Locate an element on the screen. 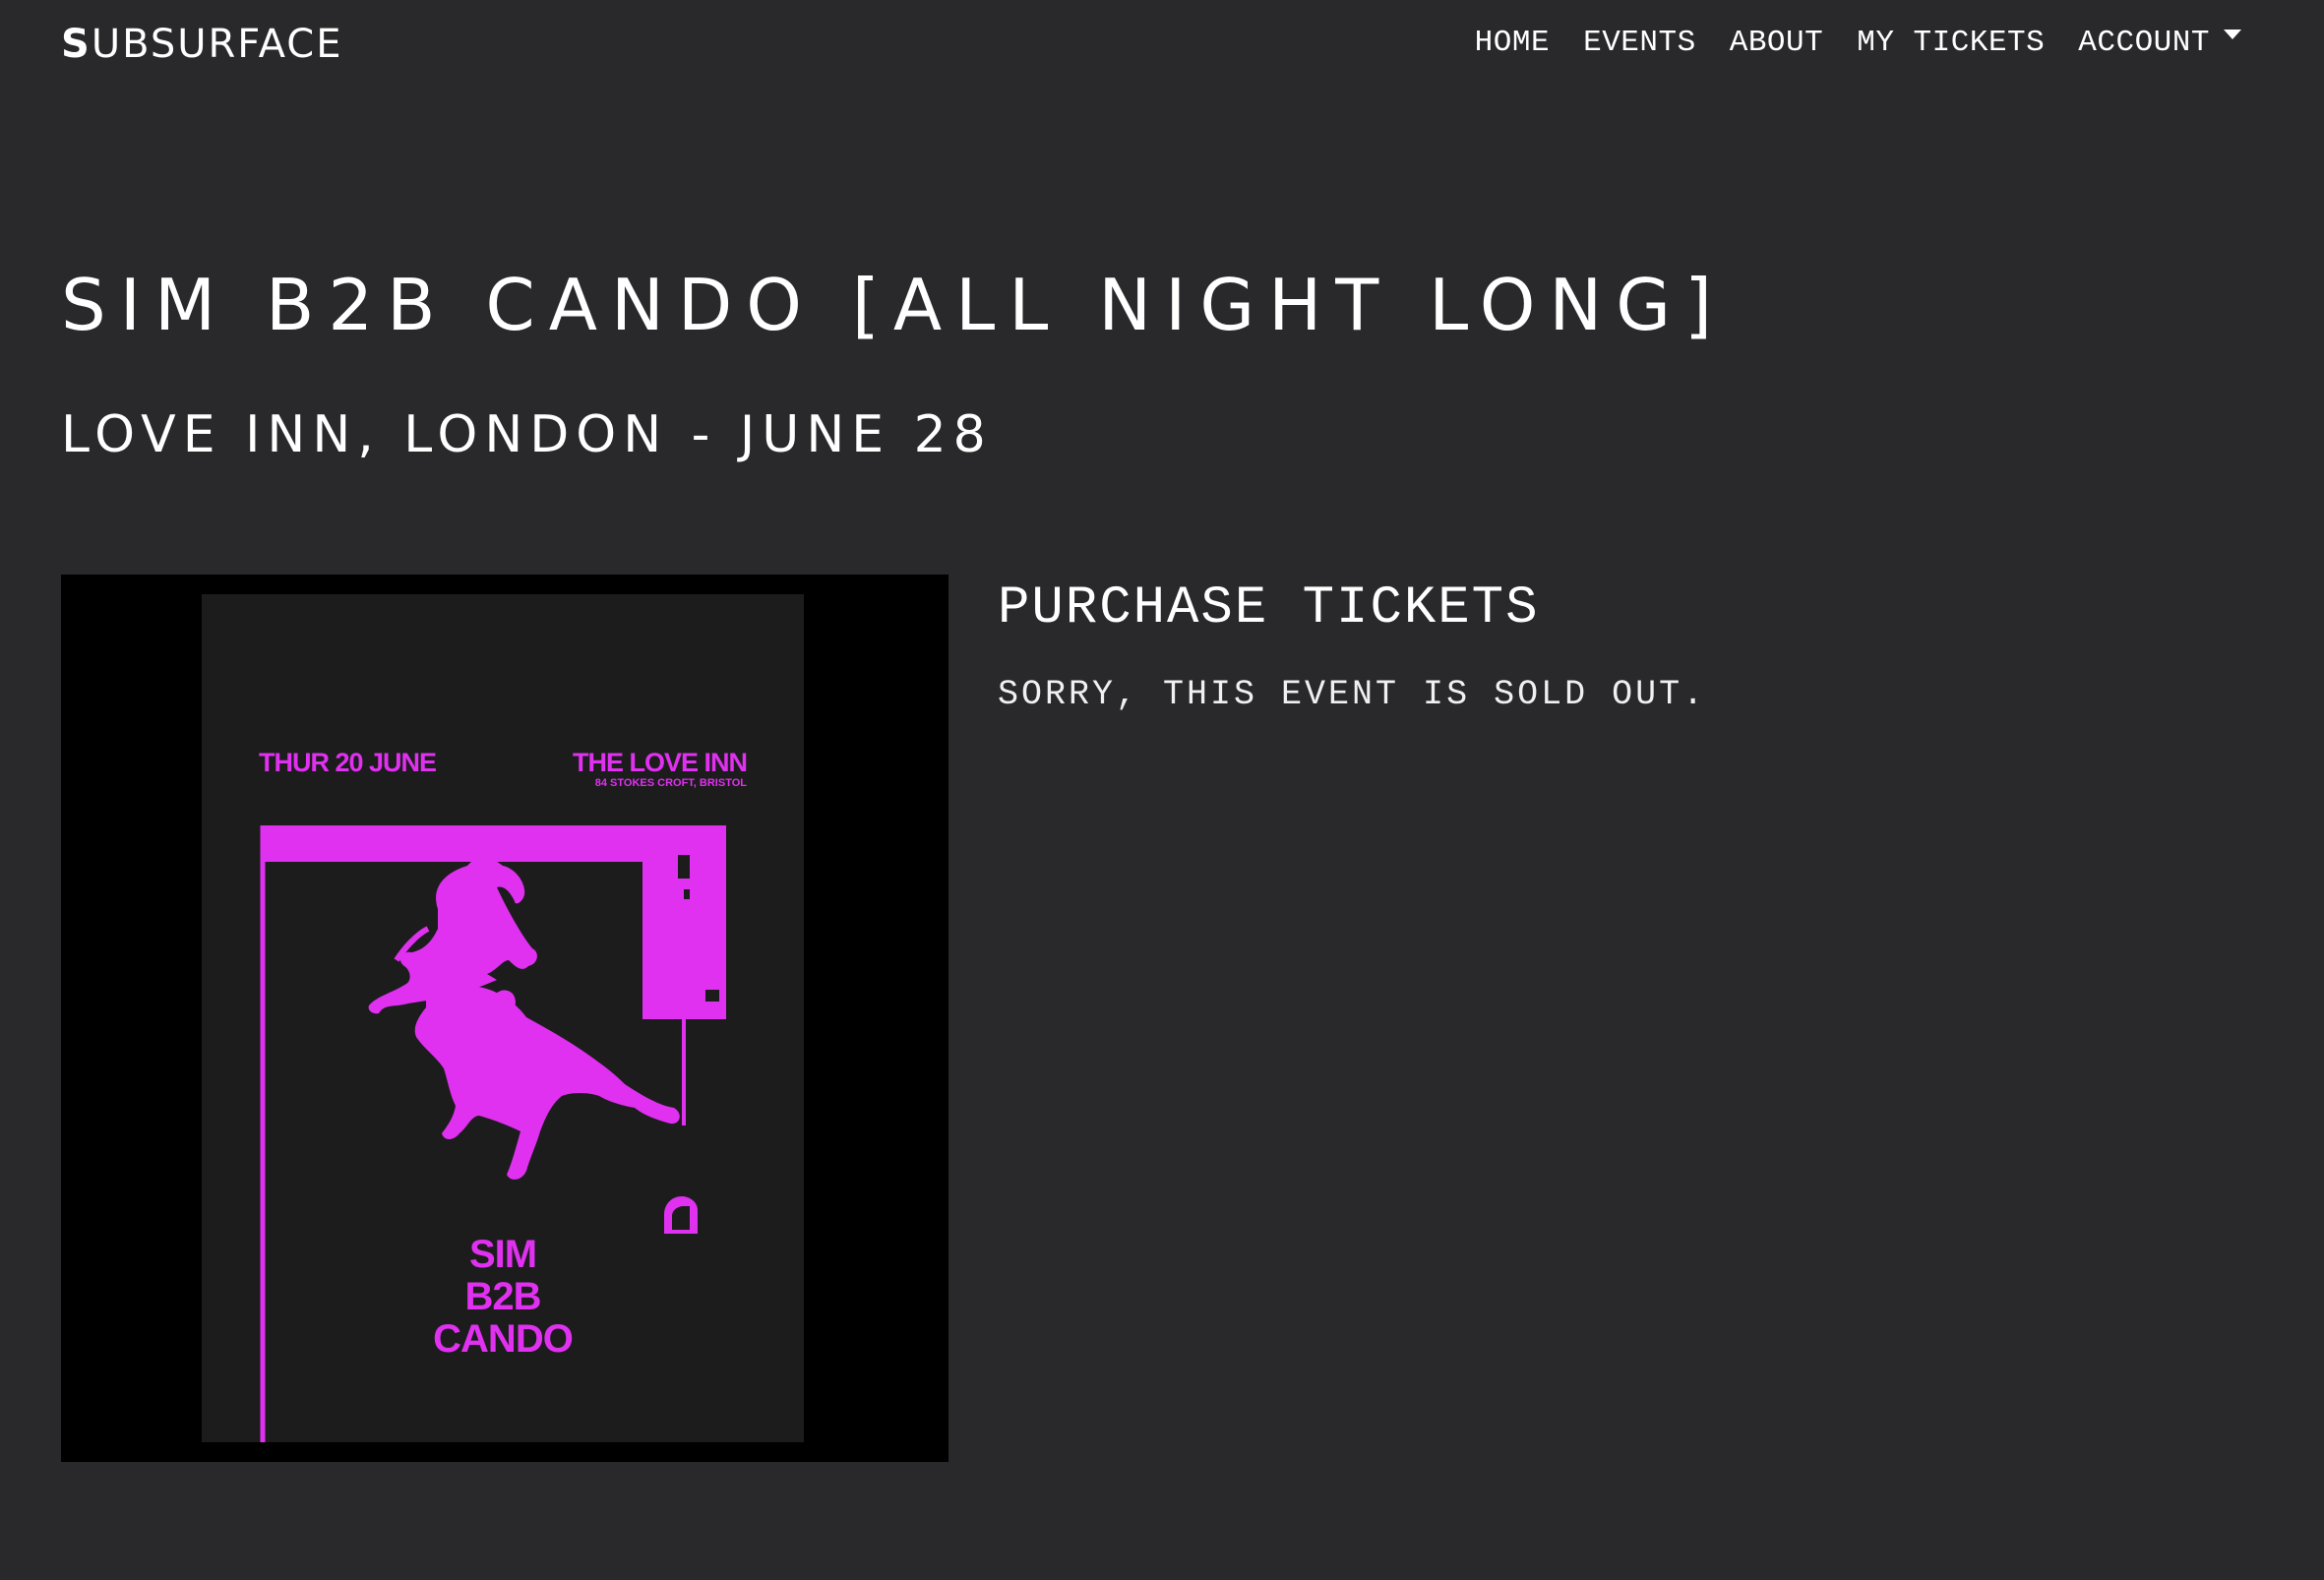  poster-address: 84 STOKES CROFT, BRISTOL is located at coordinates (670, 783).